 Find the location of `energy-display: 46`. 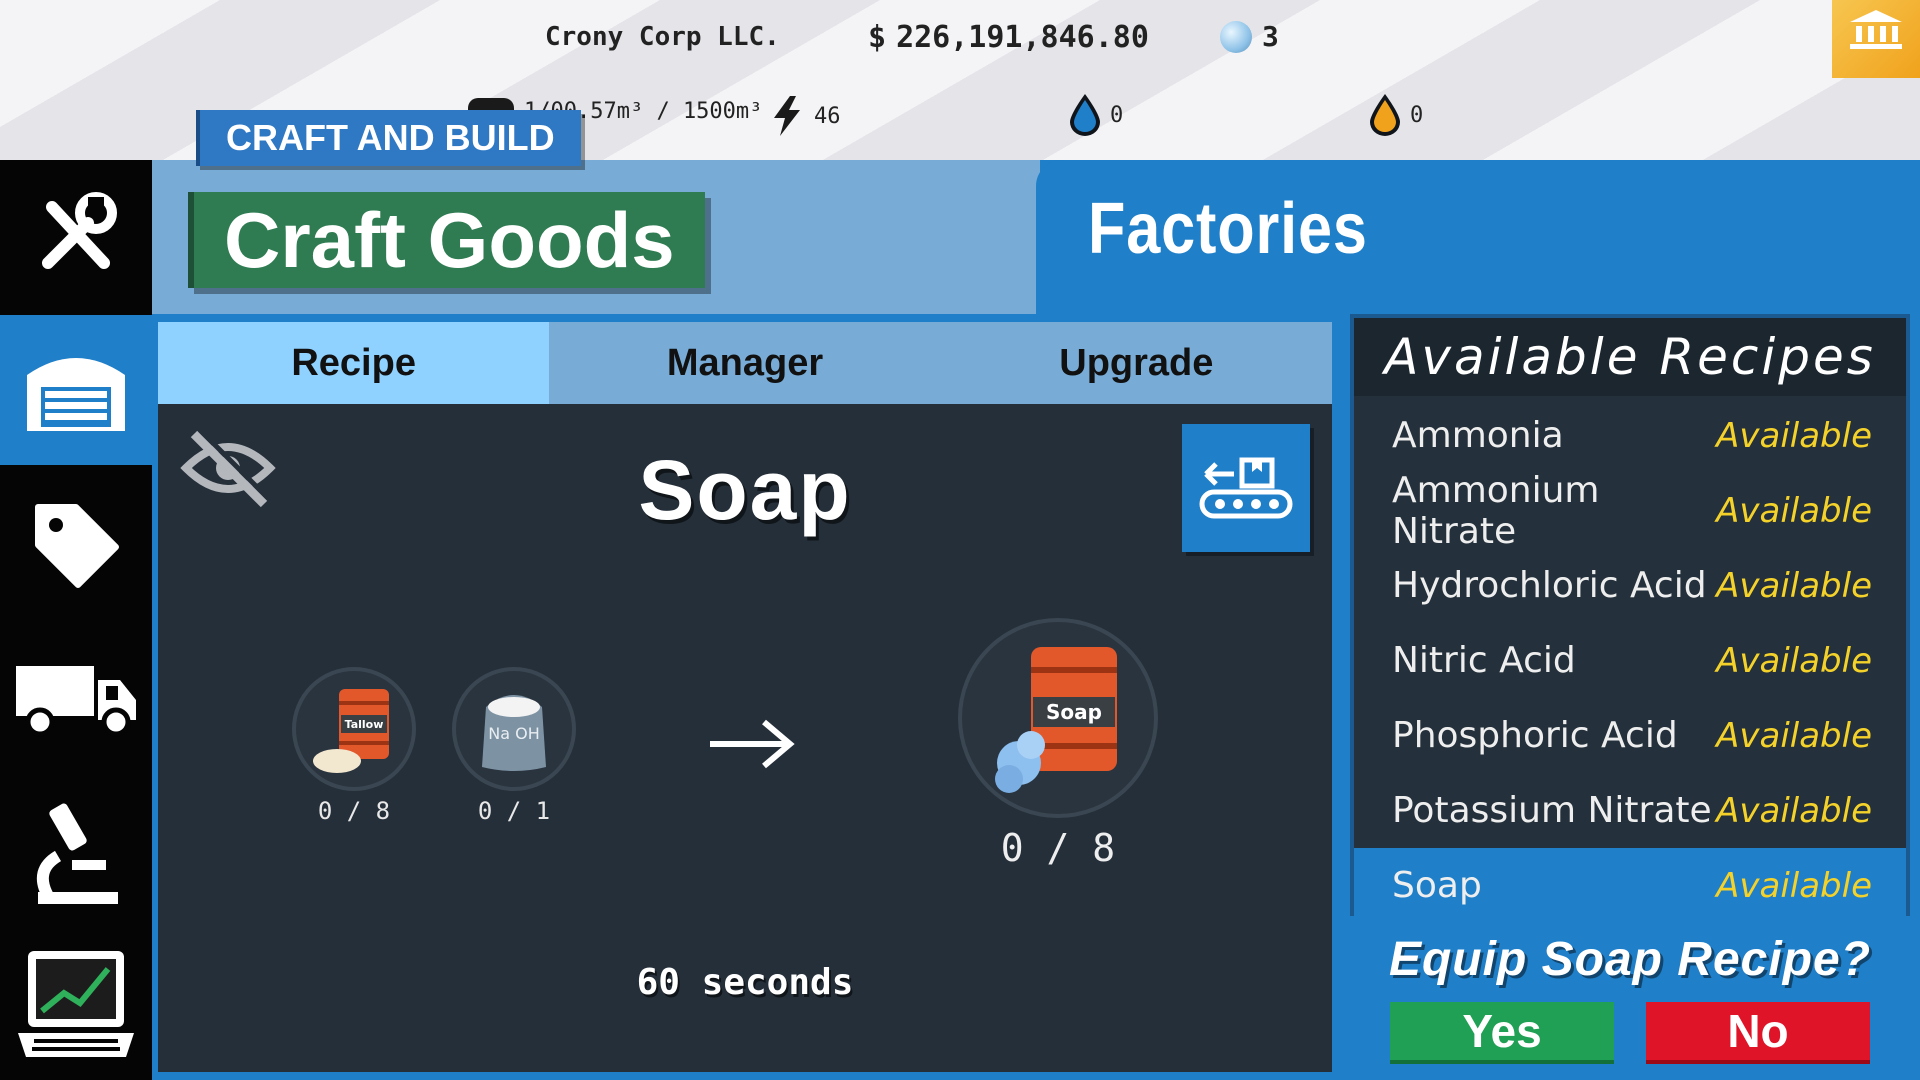

energy-display: 46 is located at coordinates (805, 116).